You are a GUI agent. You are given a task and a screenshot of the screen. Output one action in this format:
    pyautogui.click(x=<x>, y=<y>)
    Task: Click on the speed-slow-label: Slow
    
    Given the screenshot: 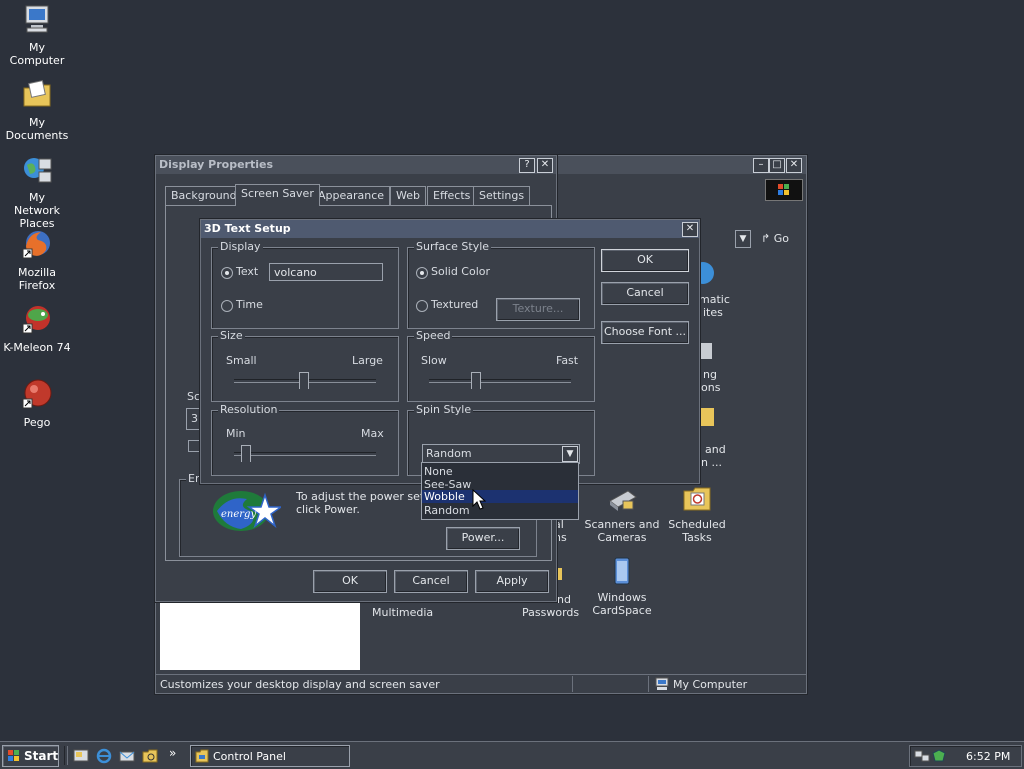 What is the action you would take?
    pyautogui.click(x=434, y=360)
    